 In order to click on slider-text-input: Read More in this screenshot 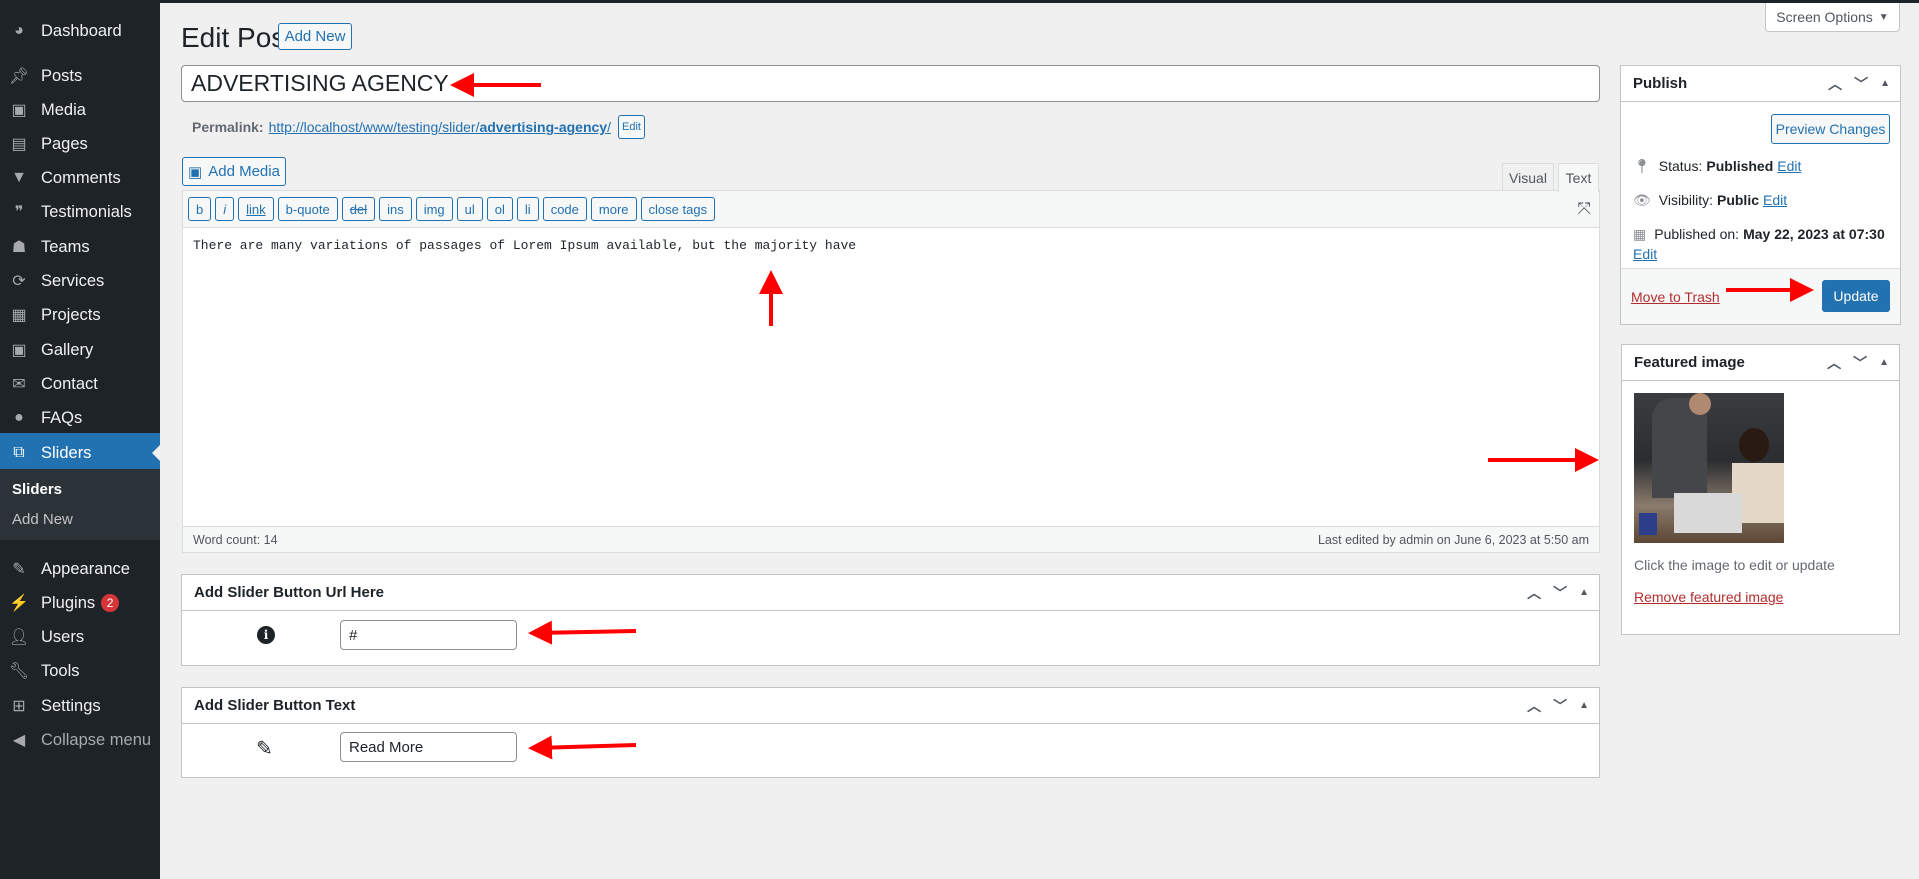, I will do `click(428, 747)`.